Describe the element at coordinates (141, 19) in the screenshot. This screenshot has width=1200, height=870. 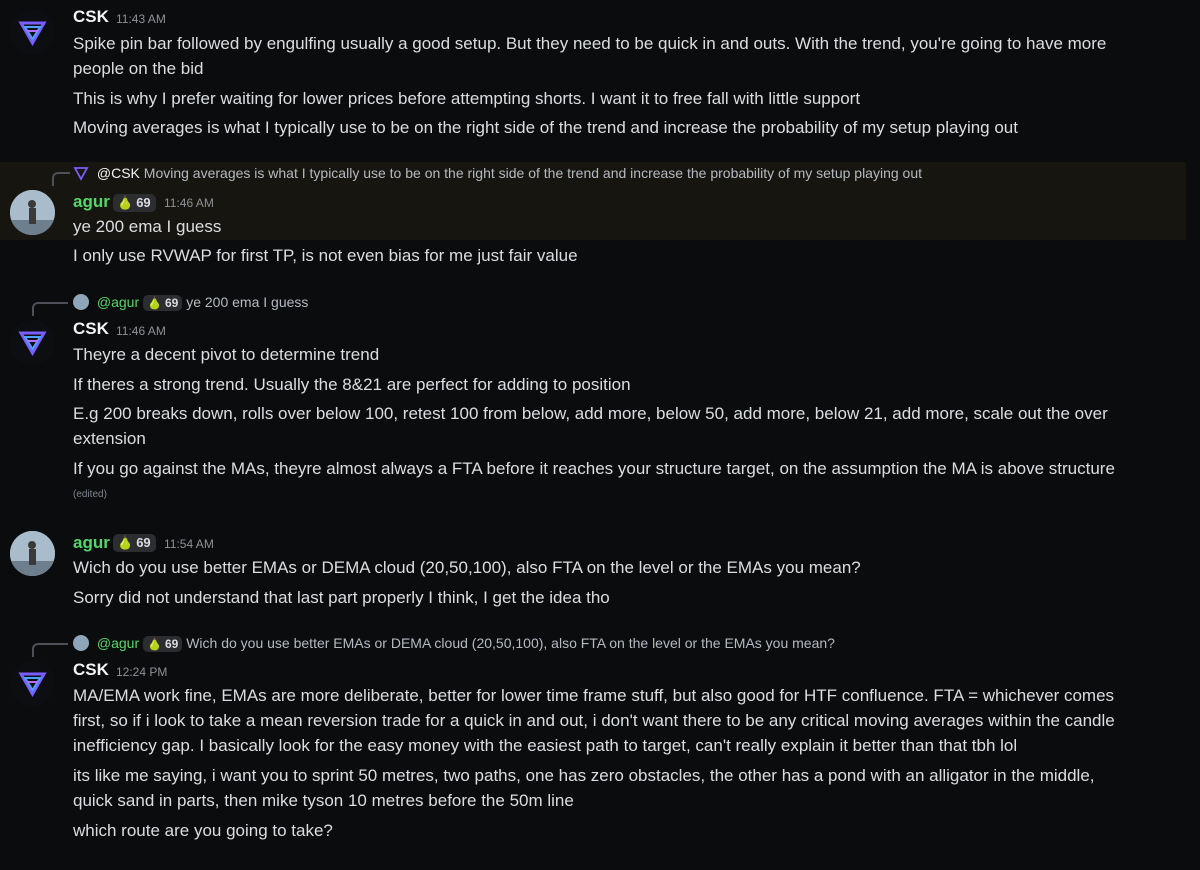
I see `message-timestamp: 11:43 AM` at that location.